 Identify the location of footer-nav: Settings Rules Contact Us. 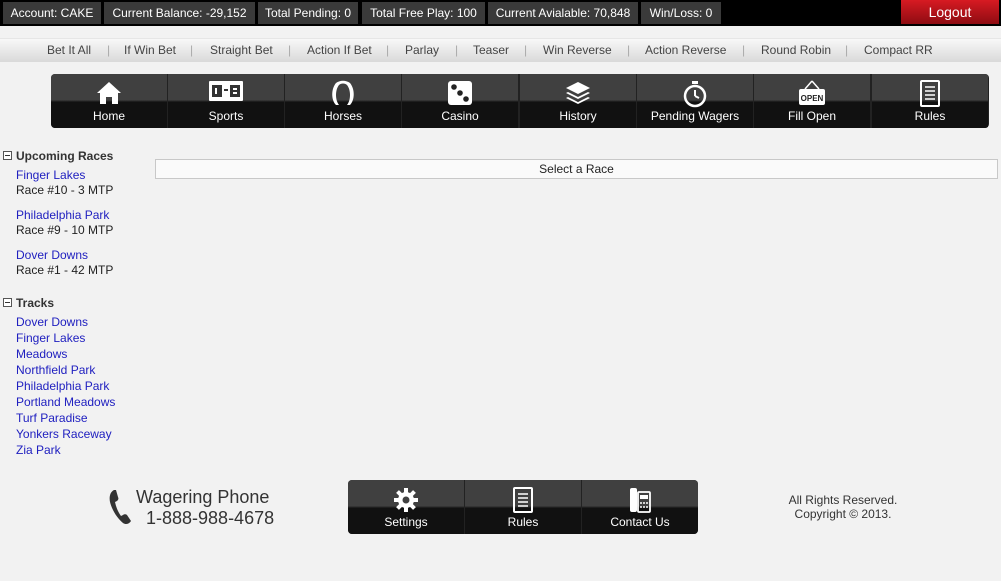
(523, 507).